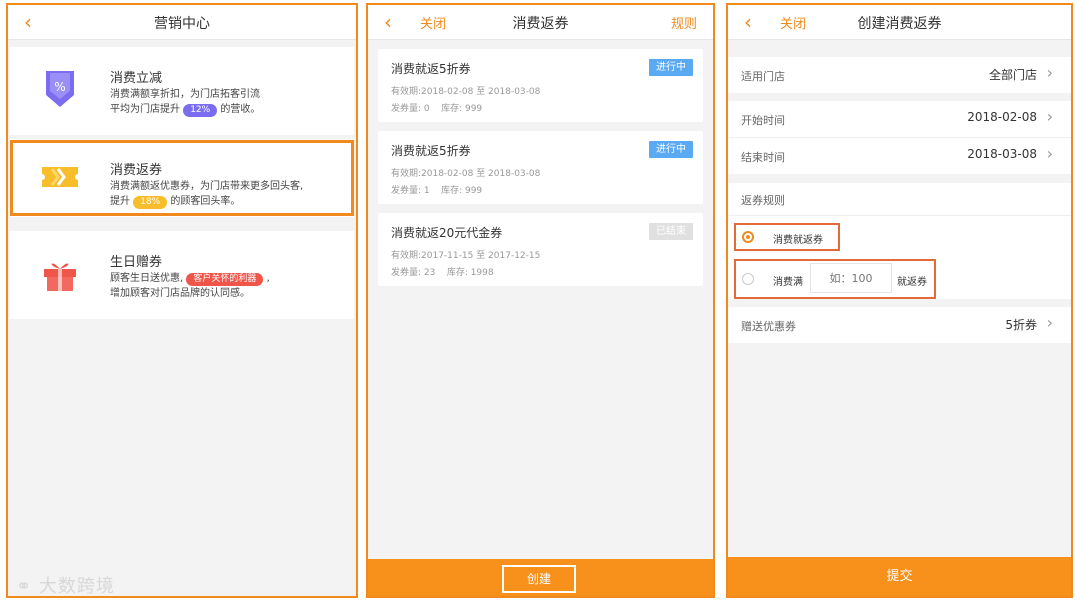 This screenshot has height=603, width=1075. Describe the element at coordinates (1002, 117) in the screenshot. I see `start-time-value: 2018-02-08` at that location.